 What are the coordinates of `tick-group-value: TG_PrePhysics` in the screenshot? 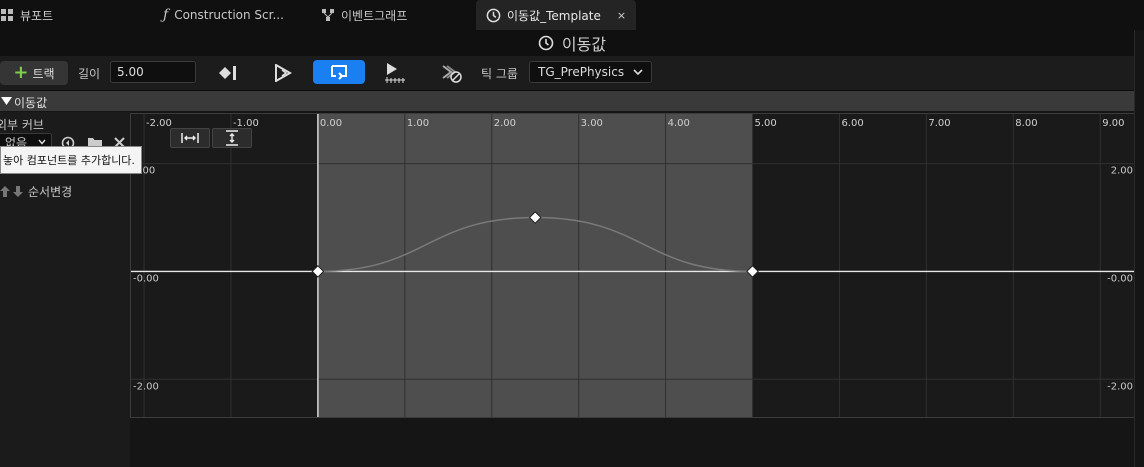 It's located at (581, 72).